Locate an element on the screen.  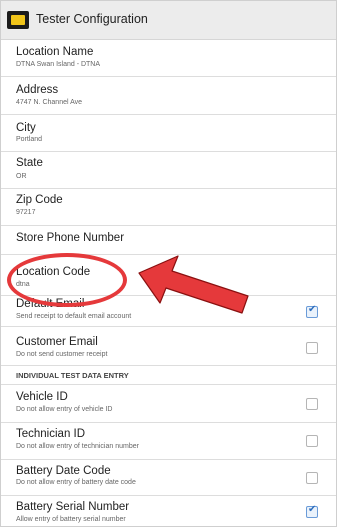
setting-label: Vehicle ID is located at coordinates (42, 397).